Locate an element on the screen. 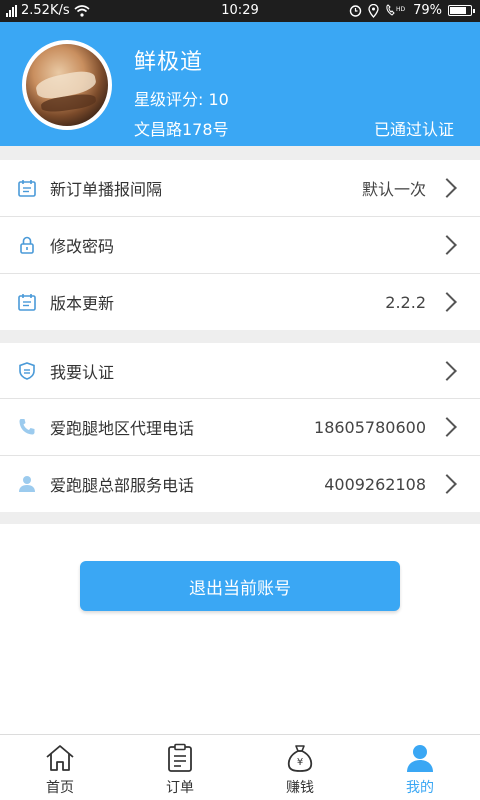 The width and height of the screenshot is (480, 800). status-bar: 2.52K/s 10:29 HD 79% is located at coordinates (240, 11).